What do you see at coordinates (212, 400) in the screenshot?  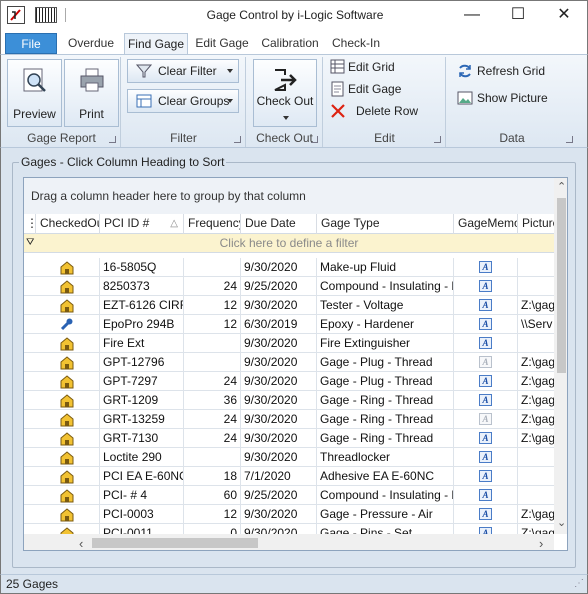 I see `frequency-cell: 36` at bounding box center [212, 400].